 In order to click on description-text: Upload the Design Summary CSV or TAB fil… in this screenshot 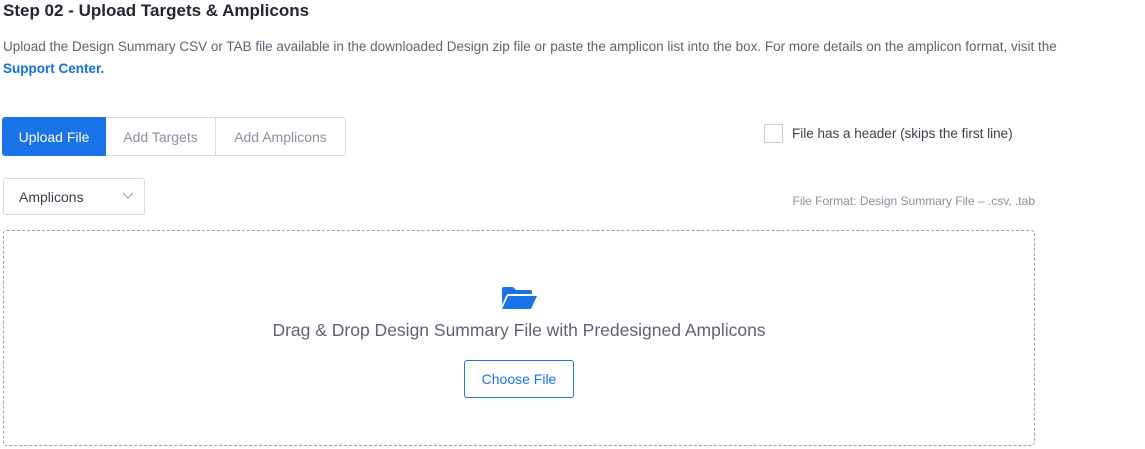, I will do `click(530, 46)`.